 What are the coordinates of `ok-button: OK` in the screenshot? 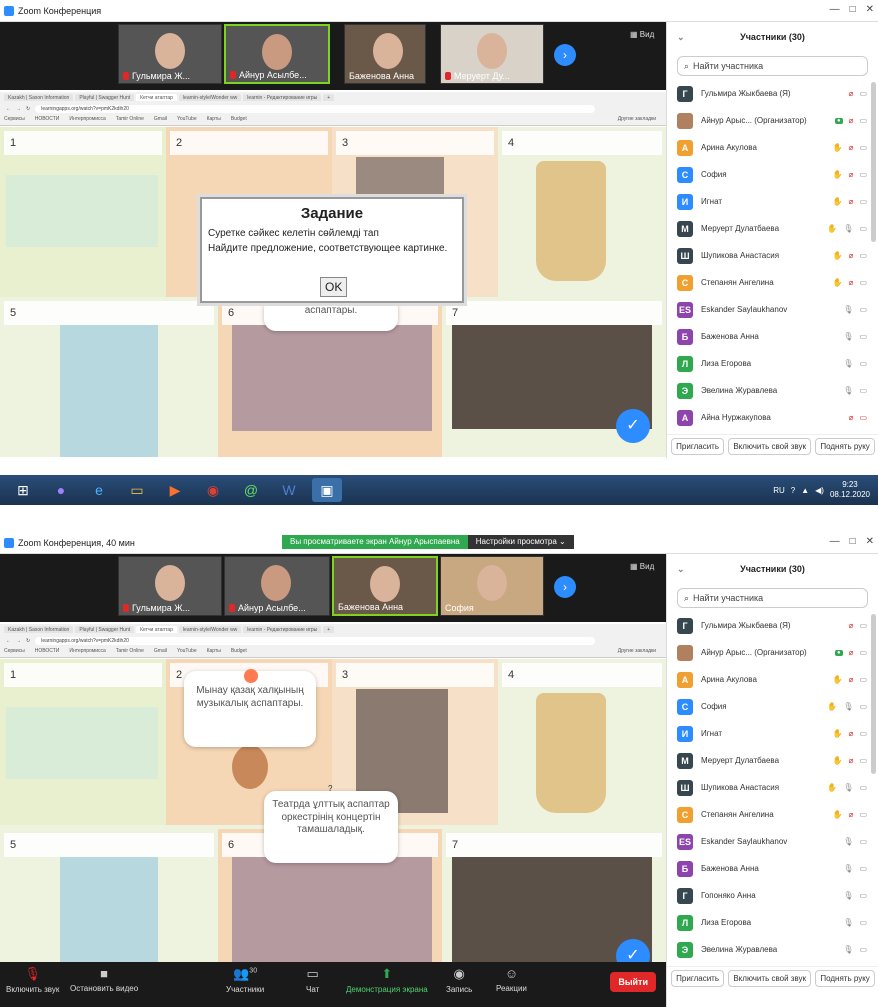 It's located at (334, 287).